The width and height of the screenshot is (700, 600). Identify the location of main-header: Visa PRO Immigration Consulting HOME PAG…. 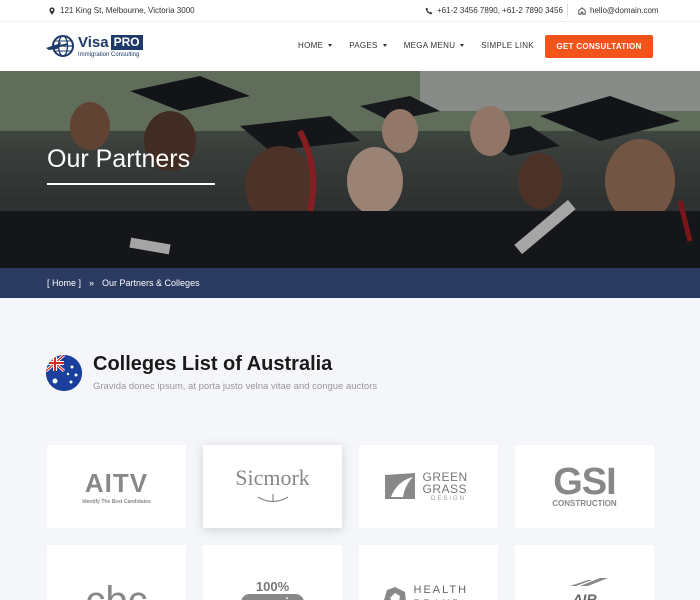
(350, 46).